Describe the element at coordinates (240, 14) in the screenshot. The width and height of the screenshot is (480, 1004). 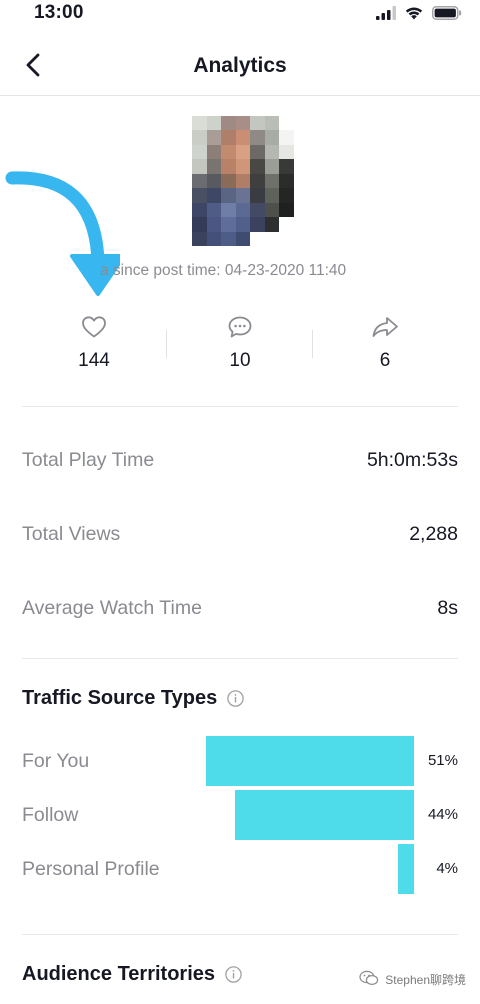
I see `status-bar: 13:00` at that location.